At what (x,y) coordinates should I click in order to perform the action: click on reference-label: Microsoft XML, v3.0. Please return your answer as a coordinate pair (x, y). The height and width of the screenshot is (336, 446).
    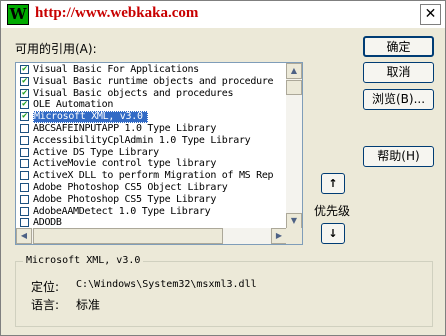
    Looking at the image, I should click on (90, 117).